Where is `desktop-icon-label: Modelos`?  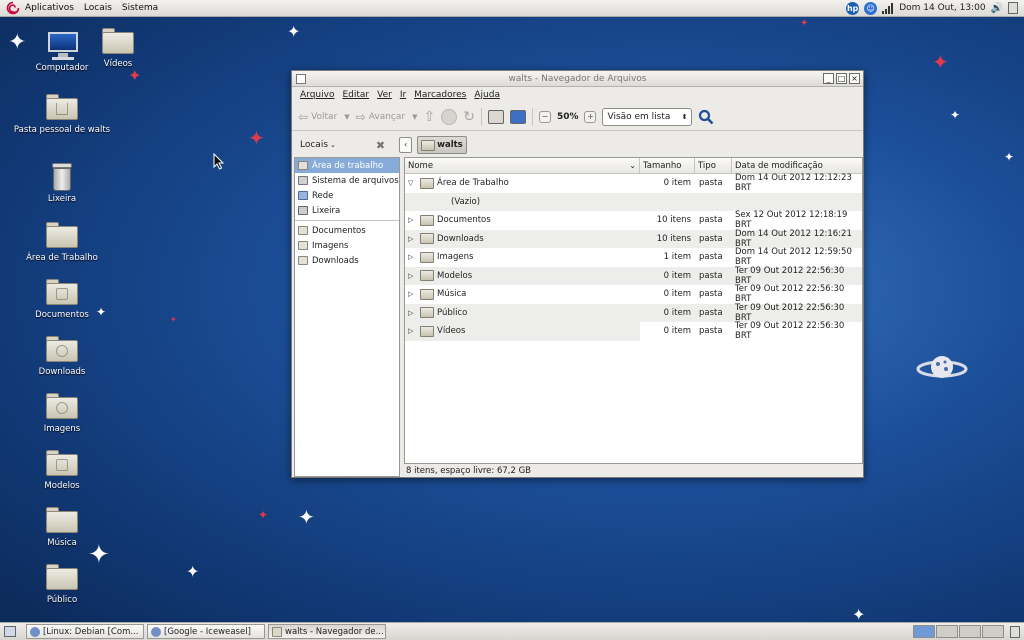
desktop-icon-label: Modelos is located at coordinates (62, 486).